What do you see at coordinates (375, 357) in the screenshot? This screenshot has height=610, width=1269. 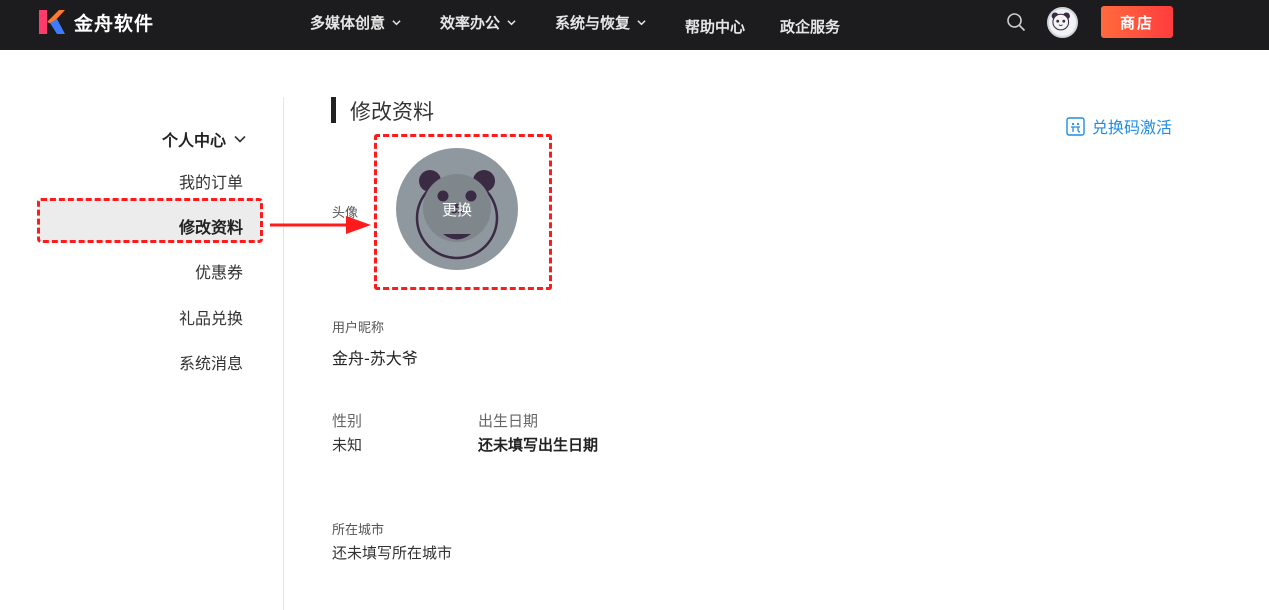 I see `nickname-value: 金舟-苏大爷` at bounding box center [375, 357].